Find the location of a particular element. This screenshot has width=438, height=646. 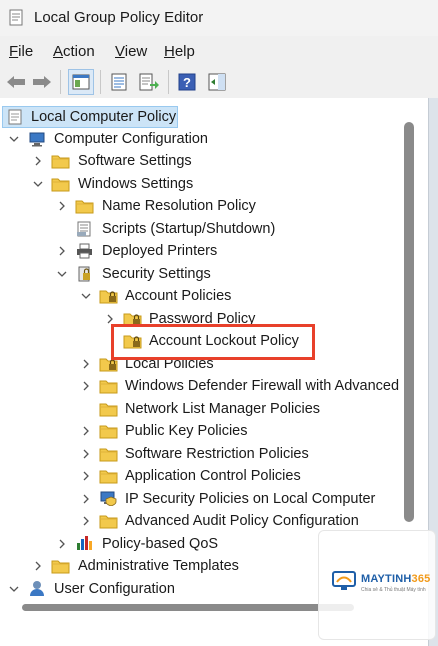

policy-document-icon is located at coordinates (15, 117).